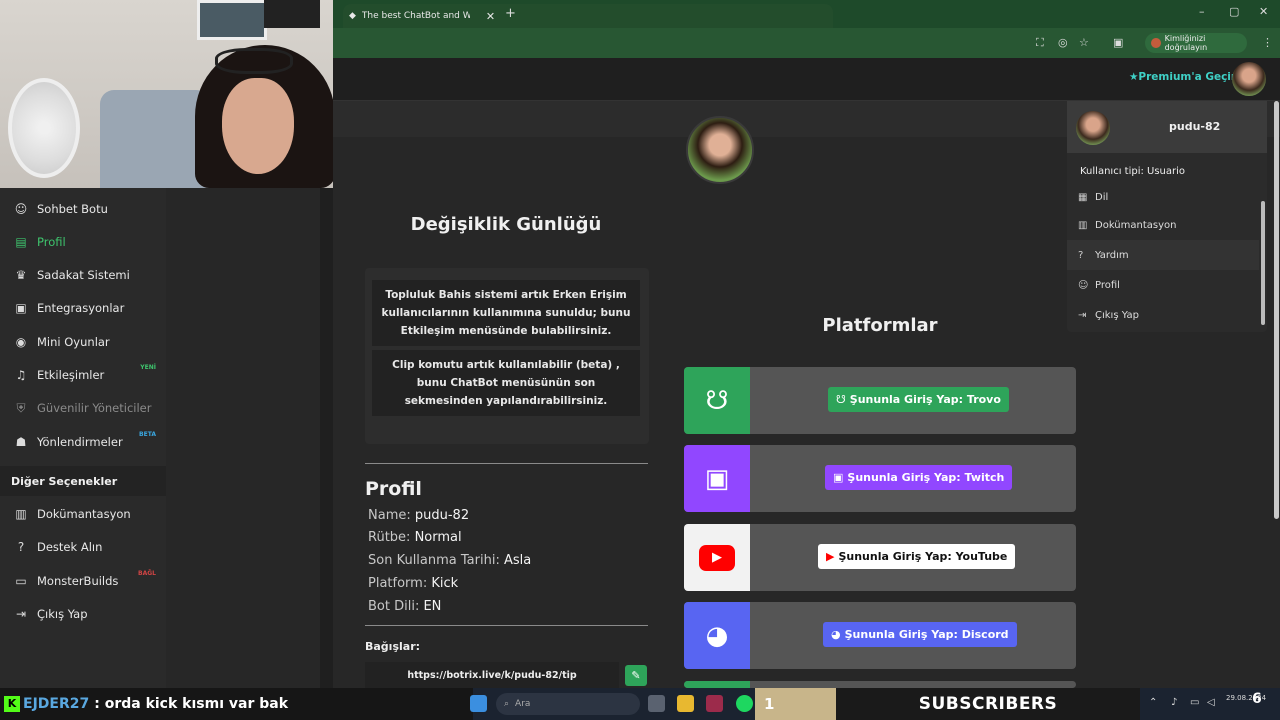 The height and width of the screenshot is (720, 1280). Describe the element at coordinates (83, 407) in the screenshot. I see `sidebar-item-trusted-mods: ⛨ Güvenilir Yöneticiler` at that location.